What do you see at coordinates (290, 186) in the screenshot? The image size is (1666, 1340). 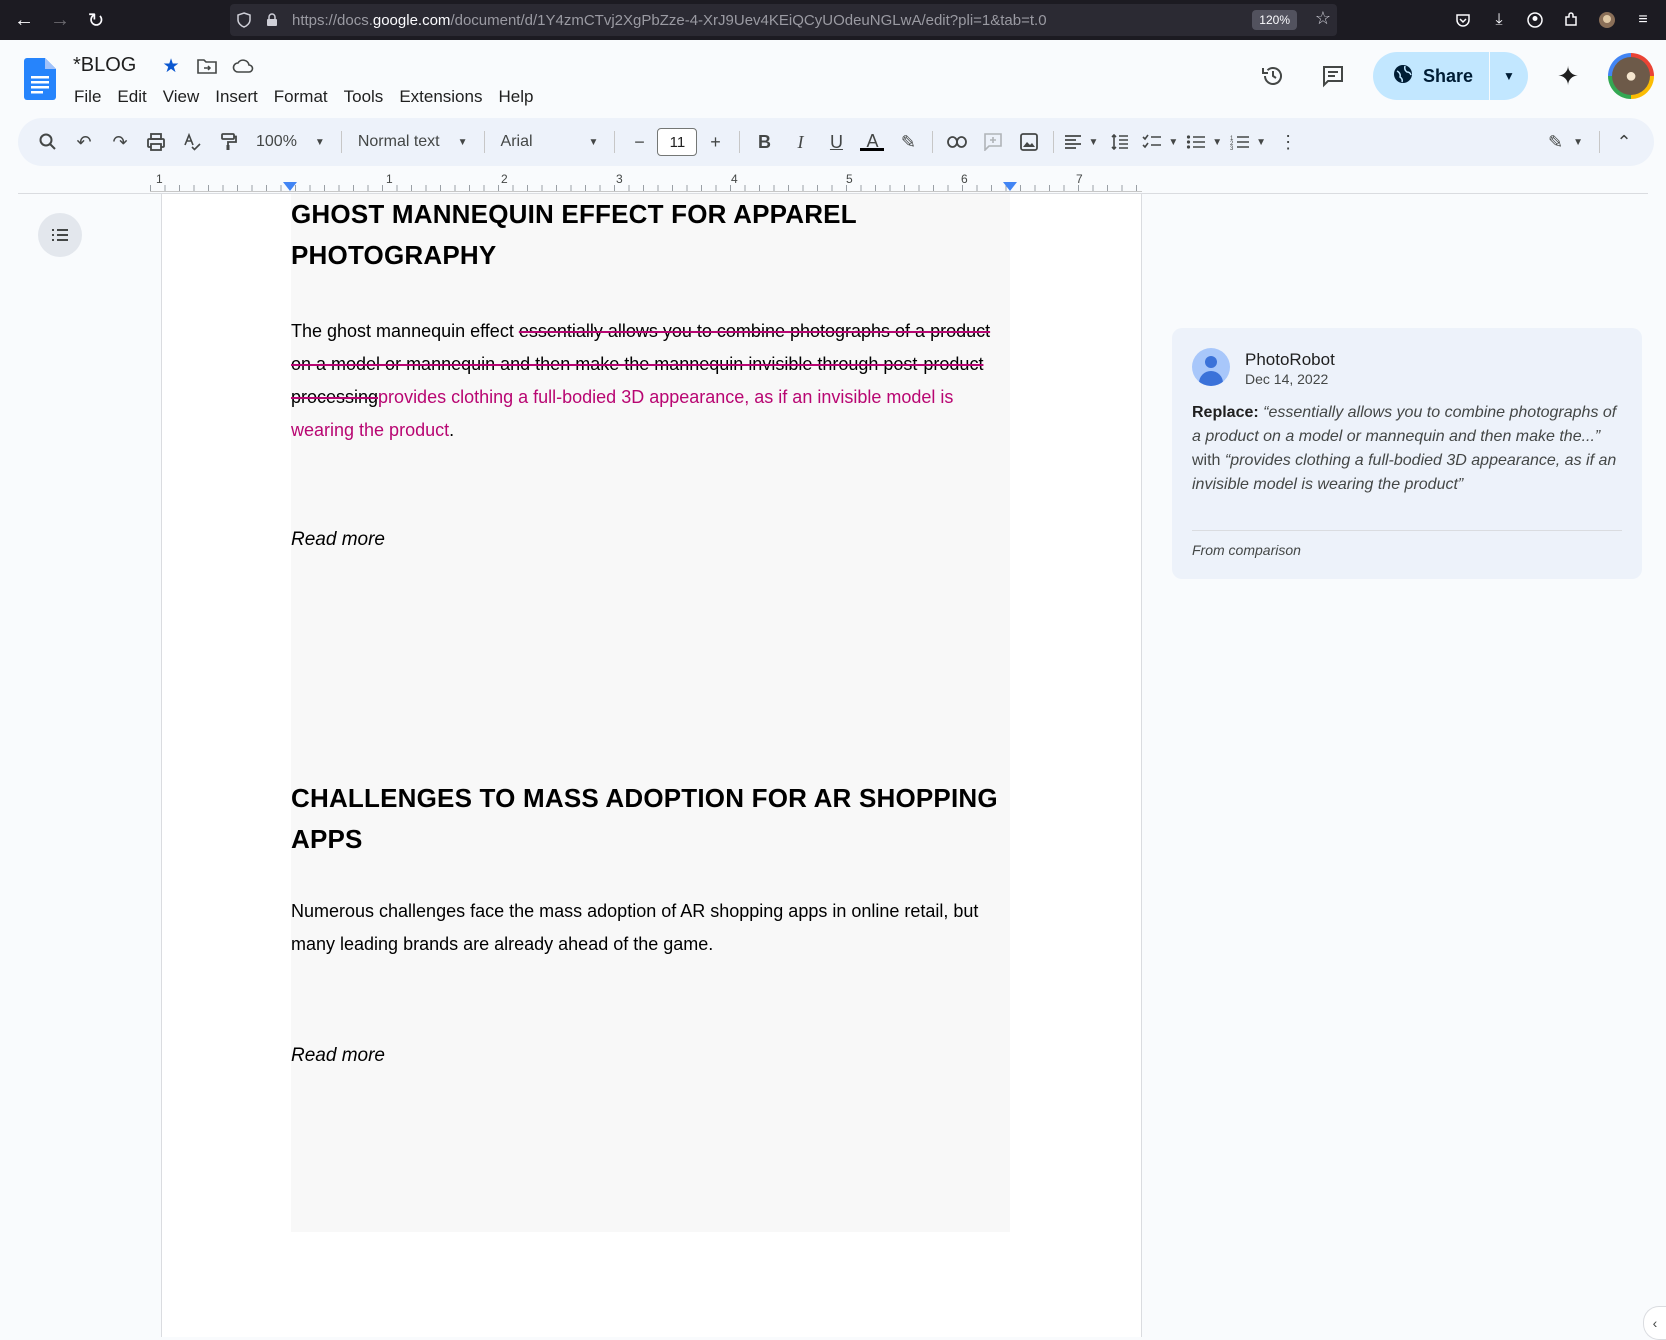 I see `left-indent-marker` at bounding box center [290, 186].